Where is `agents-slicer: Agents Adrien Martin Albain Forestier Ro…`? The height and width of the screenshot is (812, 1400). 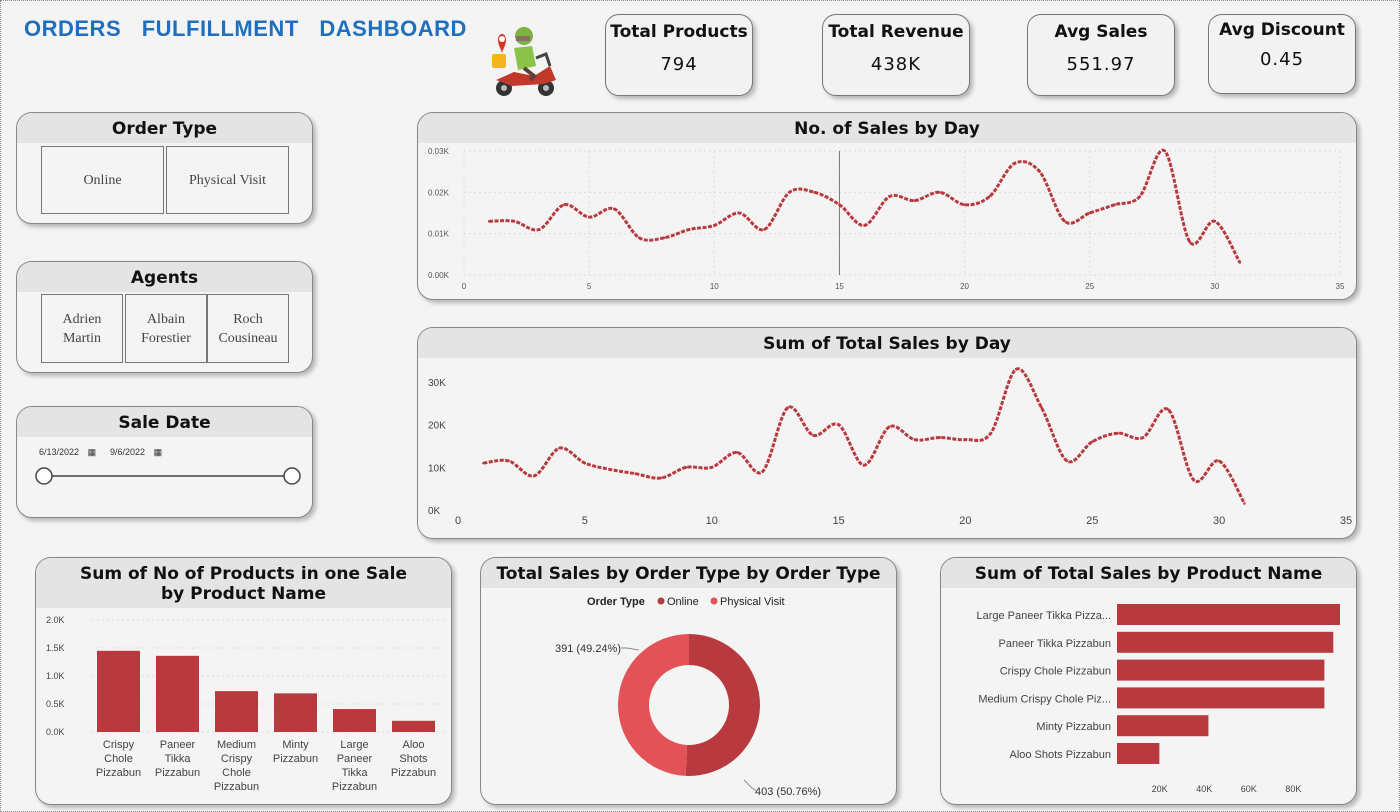
agents-slicer: Agents Adrien Martin Albain Forestier Ro… is located at coordinates (164, 317).